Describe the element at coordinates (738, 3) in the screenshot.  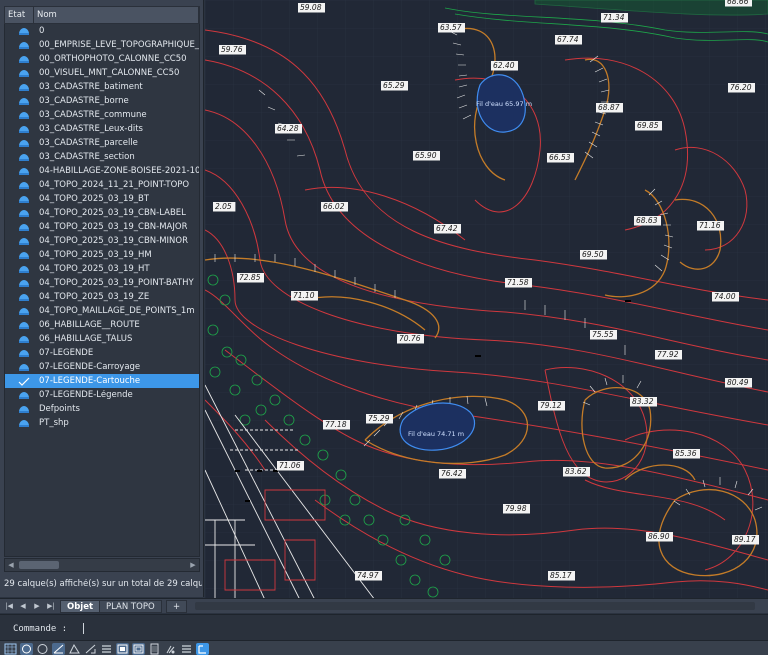
I see `elevation-label: 68.66` at that location.